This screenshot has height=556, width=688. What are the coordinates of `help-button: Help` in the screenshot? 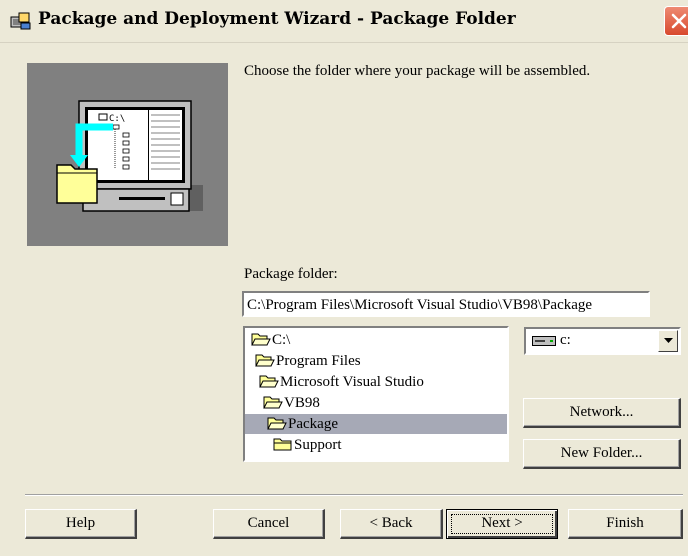 It's located at (81, 524).